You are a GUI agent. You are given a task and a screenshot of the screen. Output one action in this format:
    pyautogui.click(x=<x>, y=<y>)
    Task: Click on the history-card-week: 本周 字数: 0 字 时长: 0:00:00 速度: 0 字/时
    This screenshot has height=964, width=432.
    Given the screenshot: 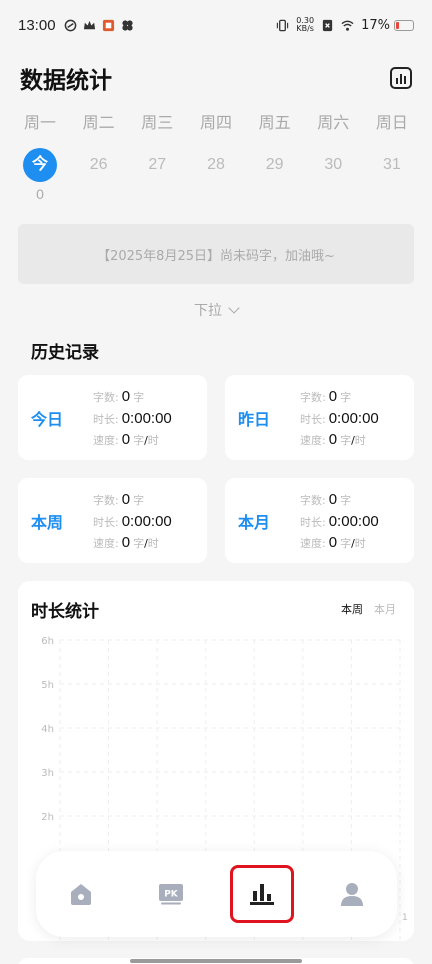 What is the action you would take?
    pyautogui.click(x=112, y=520)
    